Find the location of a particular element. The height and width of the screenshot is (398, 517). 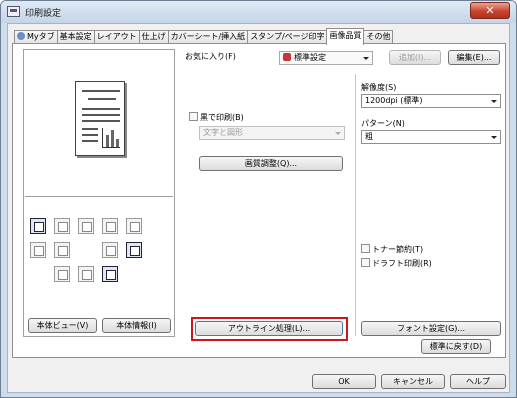

page-preview is located at coordinates (99, 124).